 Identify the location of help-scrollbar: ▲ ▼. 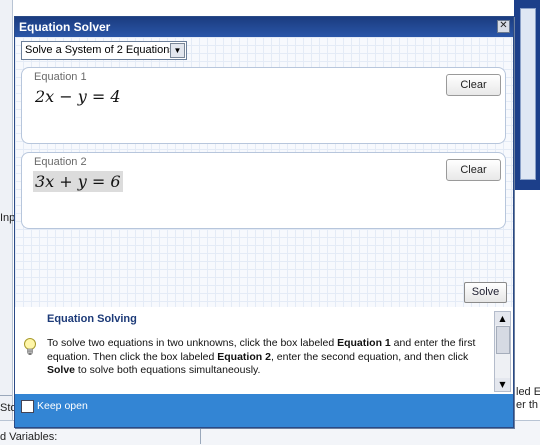
(502, 351).